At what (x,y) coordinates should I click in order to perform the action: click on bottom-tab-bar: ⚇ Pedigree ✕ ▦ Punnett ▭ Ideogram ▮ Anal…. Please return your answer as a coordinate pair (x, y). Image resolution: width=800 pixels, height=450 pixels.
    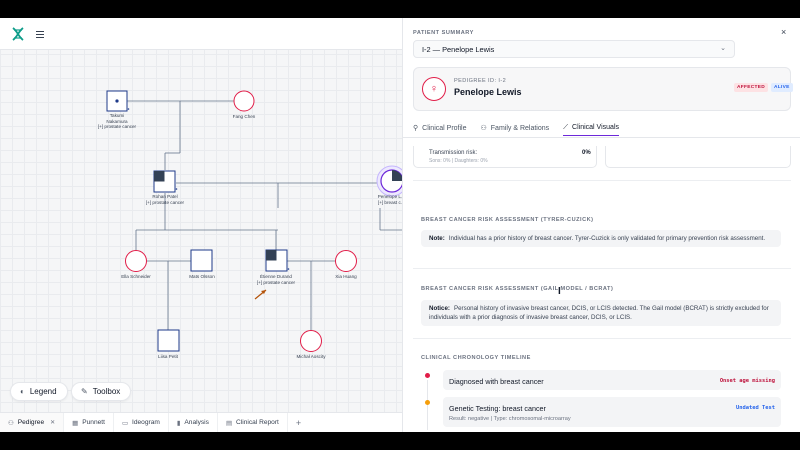
    Looking at the image, I should click on (201, 422).